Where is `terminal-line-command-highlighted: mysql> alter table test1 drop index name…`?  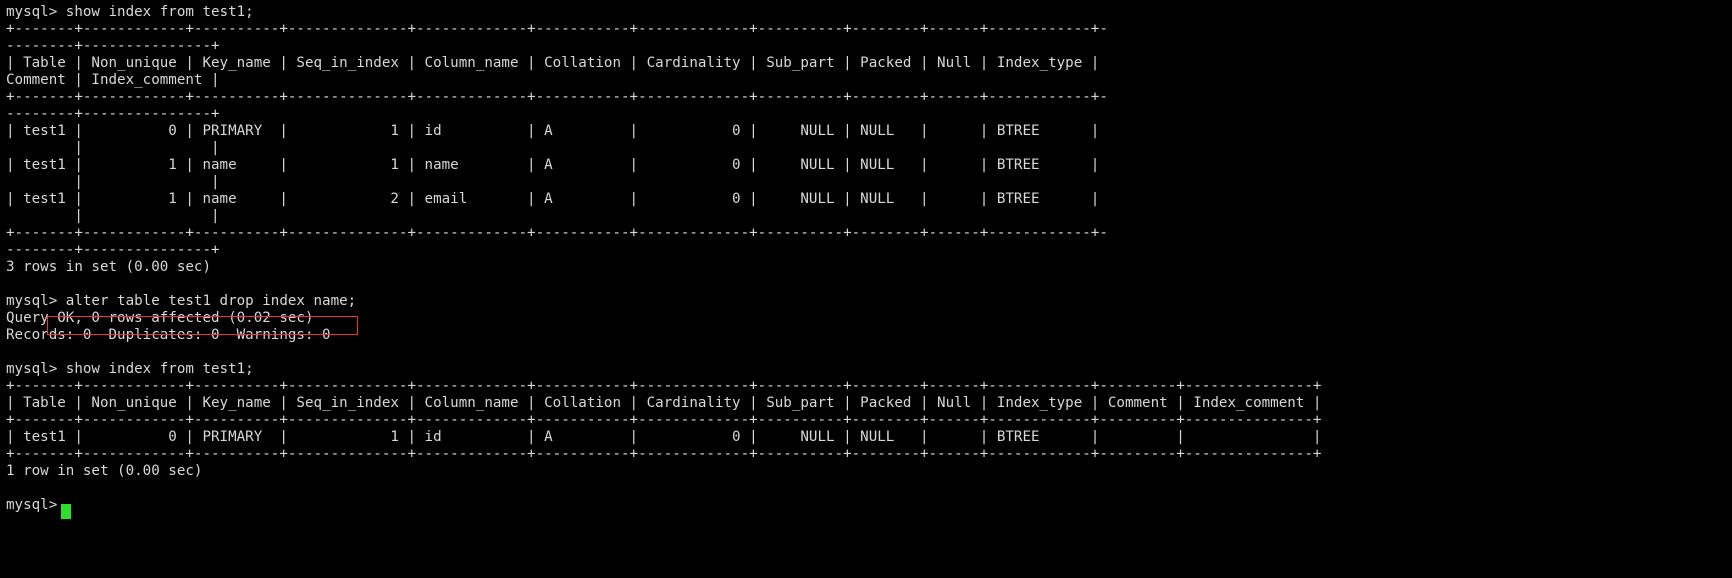
terminal-line-command-highlighted: mysql> alter table test1 drop index name… is located at coordinates (181, 301).